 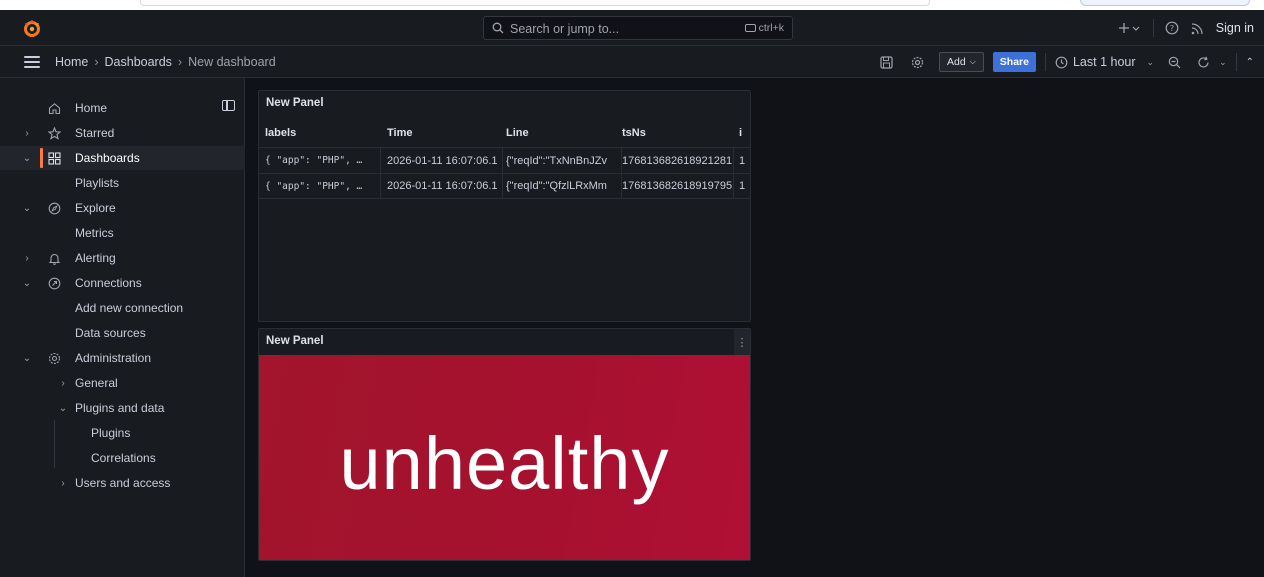 I want to click on time-range-picker: Last 1 hour ⌄, so click(x=1104, y=62).